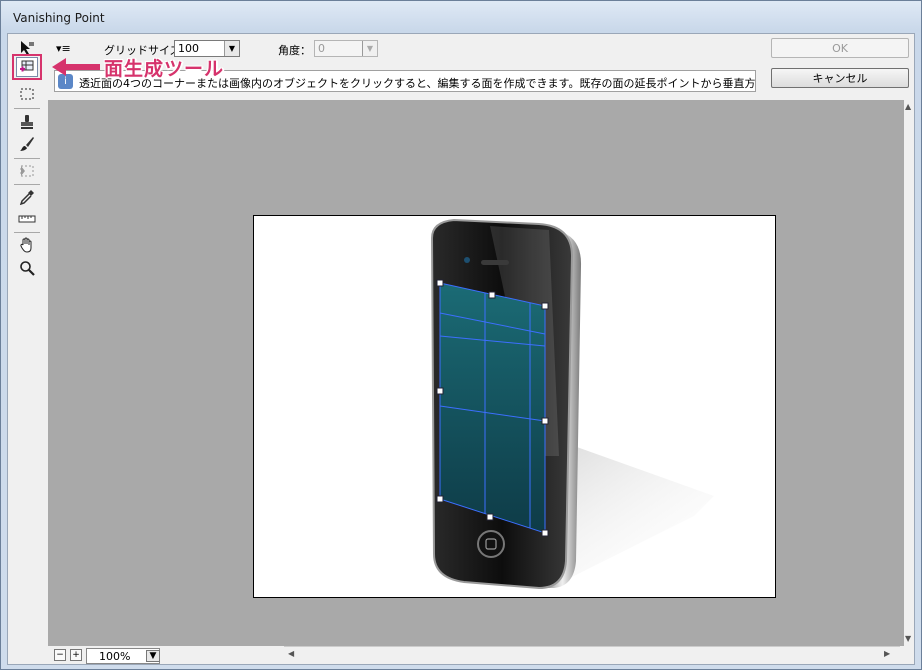 This screenshot has width=922, height=670. I want to click on vertical-scrollbar: ▲ ▼, so click(909, 373).